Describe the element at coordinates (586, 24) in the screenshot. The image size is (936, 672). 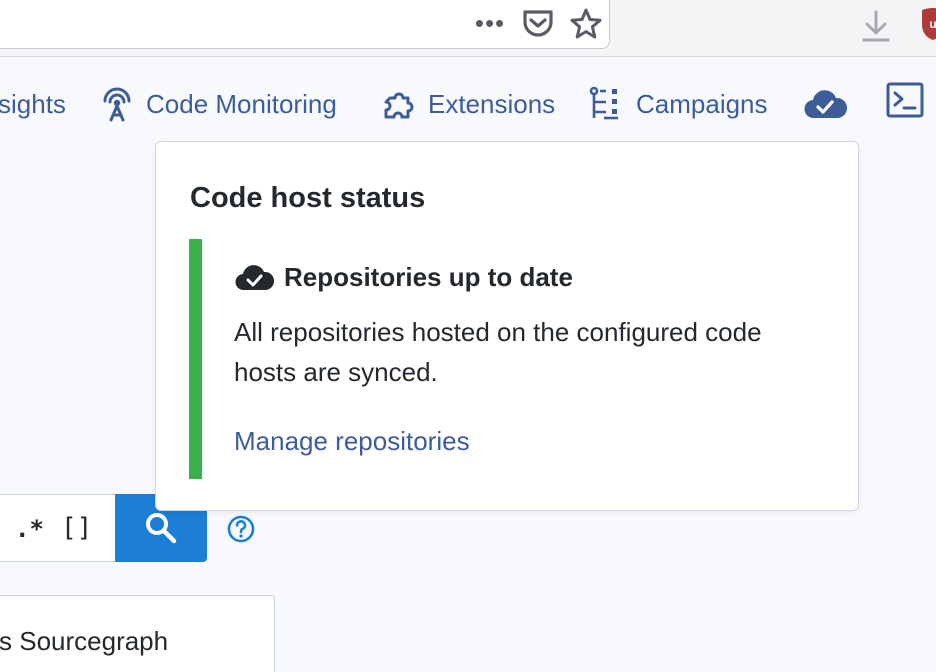
I see `bookmark-star-icon` at that location.